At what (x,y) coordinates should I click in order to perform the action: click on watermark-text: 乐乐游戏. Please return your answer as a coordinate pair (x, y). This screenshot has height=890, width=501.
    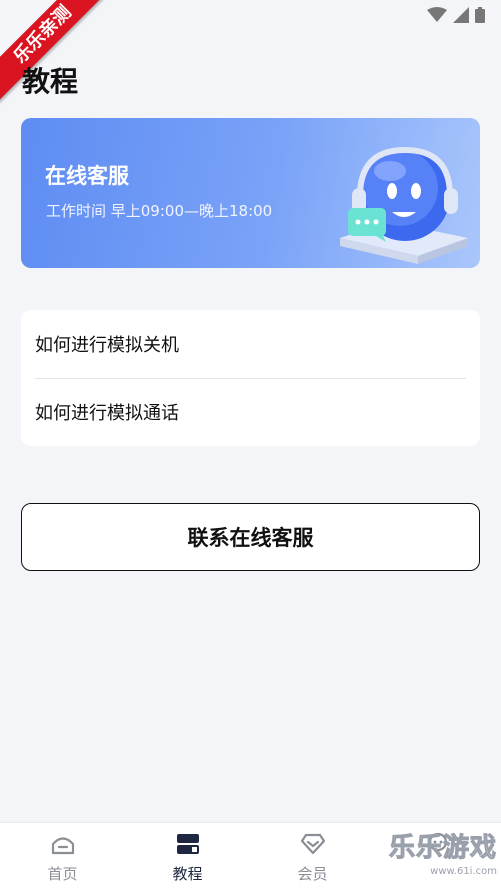
    Looking at the image, I should click on (442, 848).